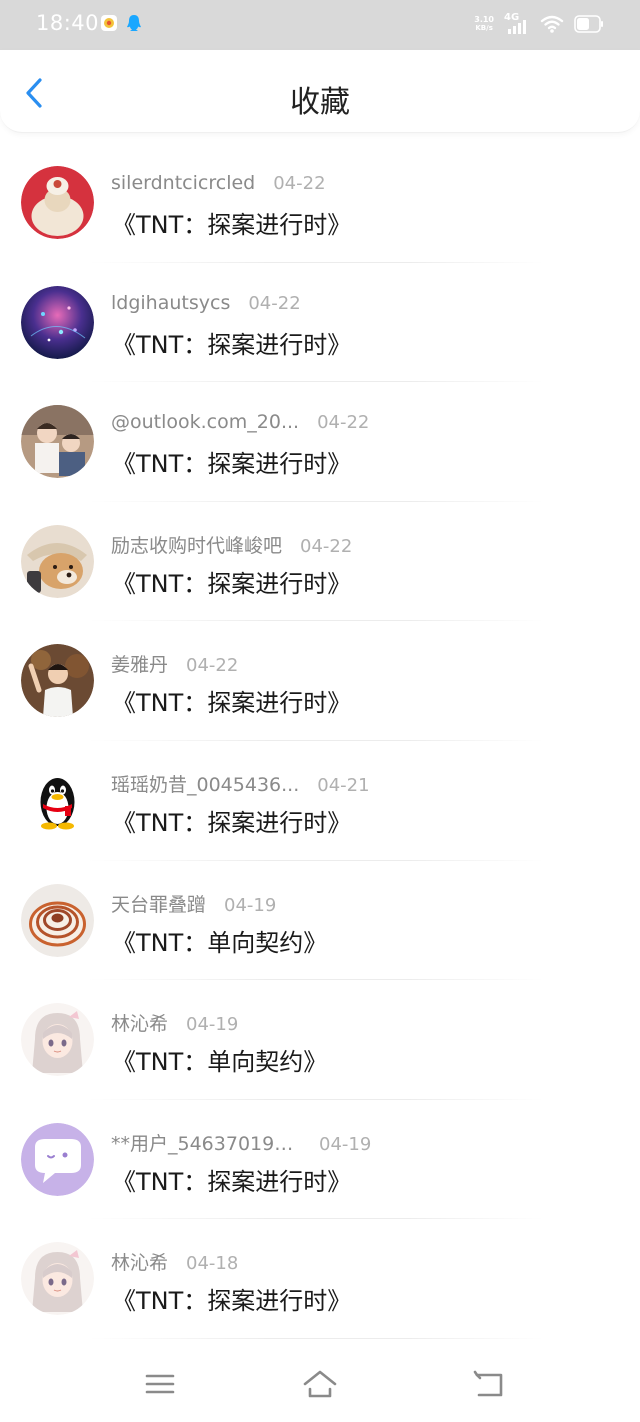  What do you see at coordinates (320, 801) in the screenshot?
I see `list-item: 瑶瑶奶昔_0045436... 04-21 《TNT：探案进行时》` at bounding box center [320, 801].